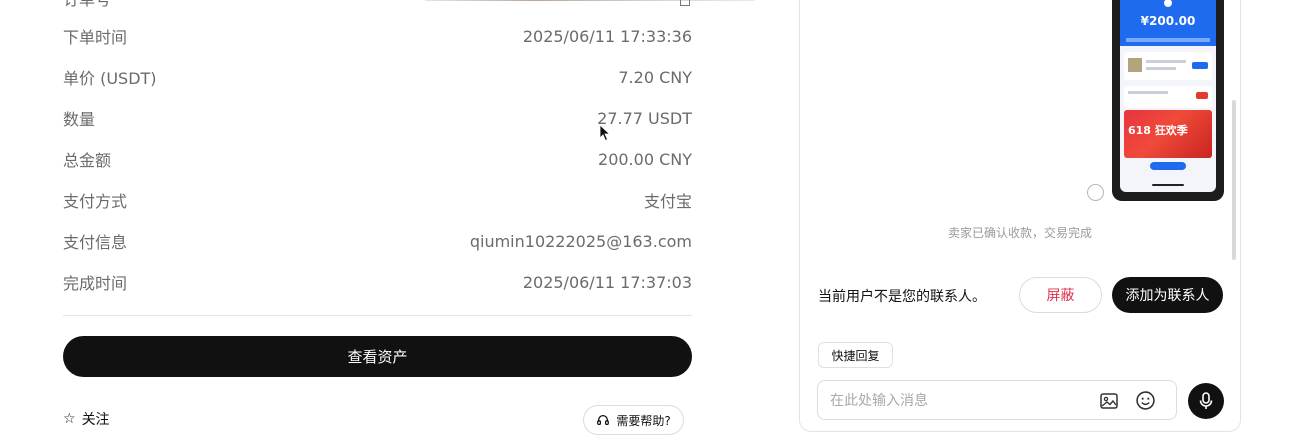 Image resolution: width=1311 pixels, height=436 pixels. What do you see at coordinates (110, 78) in the screenshot?
I see `detail-label: 单价 (USDT)` at bounding box center [110, 78].